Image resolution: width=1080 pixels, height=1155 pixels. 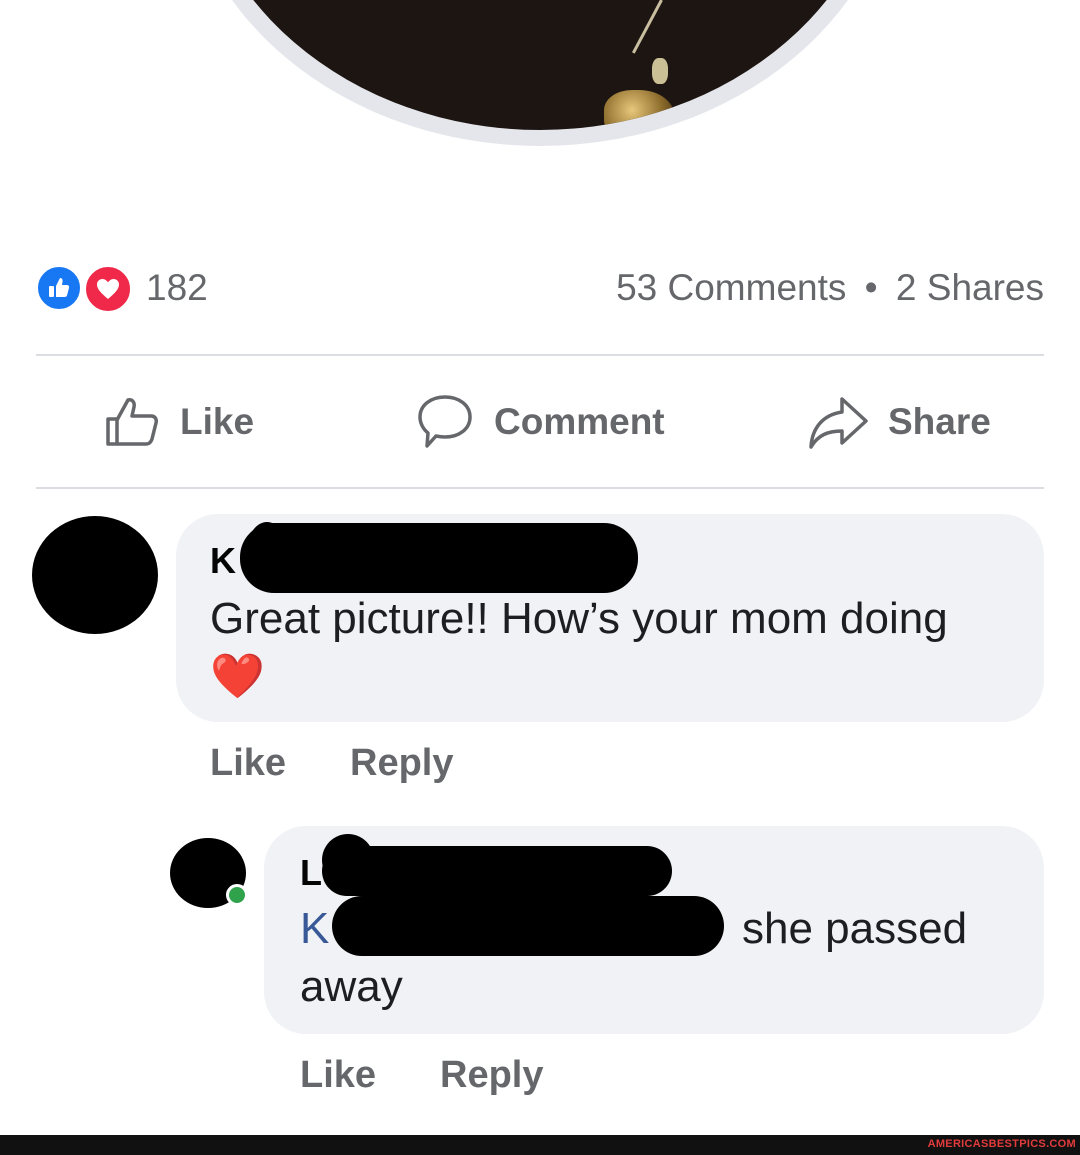 What do you see at coordinates (217, 421) in the screenshot?
I see `like-action-label: Like` at bounding box center [217, 421].